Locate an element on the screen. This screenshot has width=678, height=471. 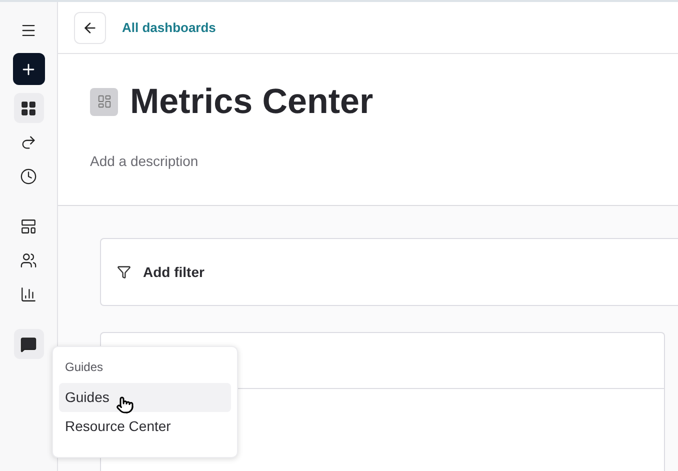
redo-arrow-icon is located at coordinates (28, 142).